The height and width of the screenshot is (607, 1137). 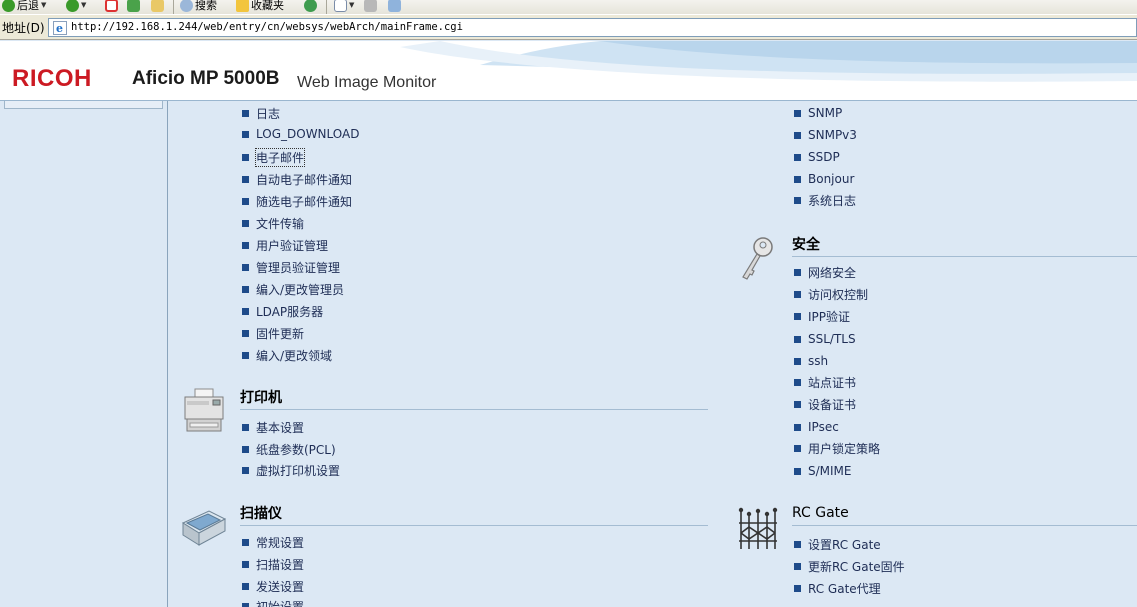 I want to click on svg-text: e, so click(x=59, y=28).